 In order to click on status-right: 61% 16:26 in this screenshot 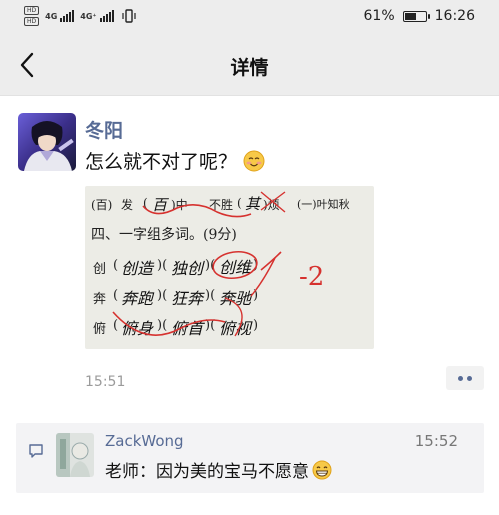, I will do `click(419, 16)`.